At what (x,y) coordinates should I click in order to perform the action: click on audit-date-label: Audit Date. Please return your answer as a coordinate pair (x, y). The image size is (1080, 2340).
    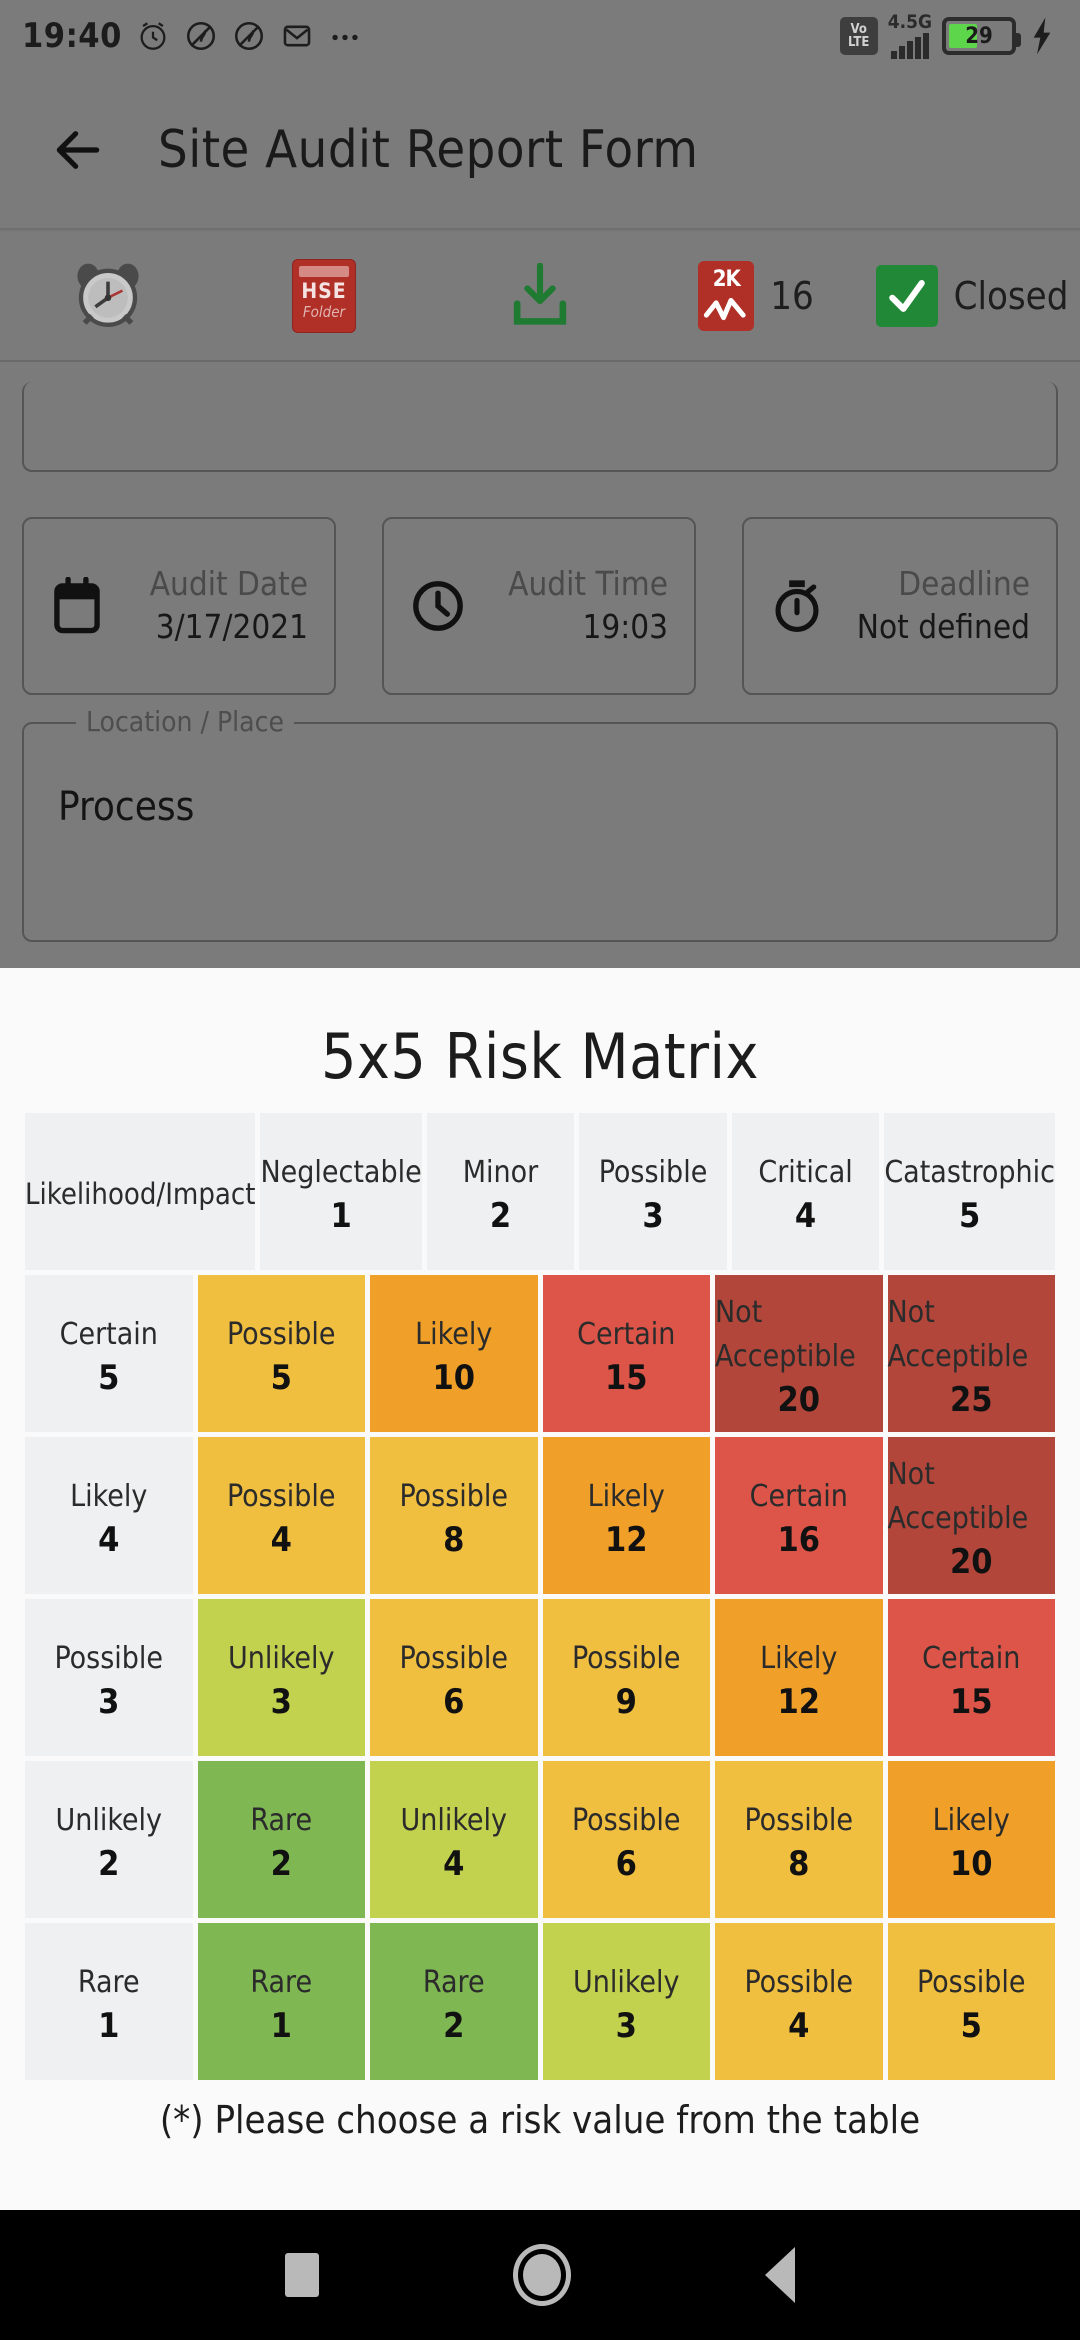
    Looking at the image, I should click on (228, 583).